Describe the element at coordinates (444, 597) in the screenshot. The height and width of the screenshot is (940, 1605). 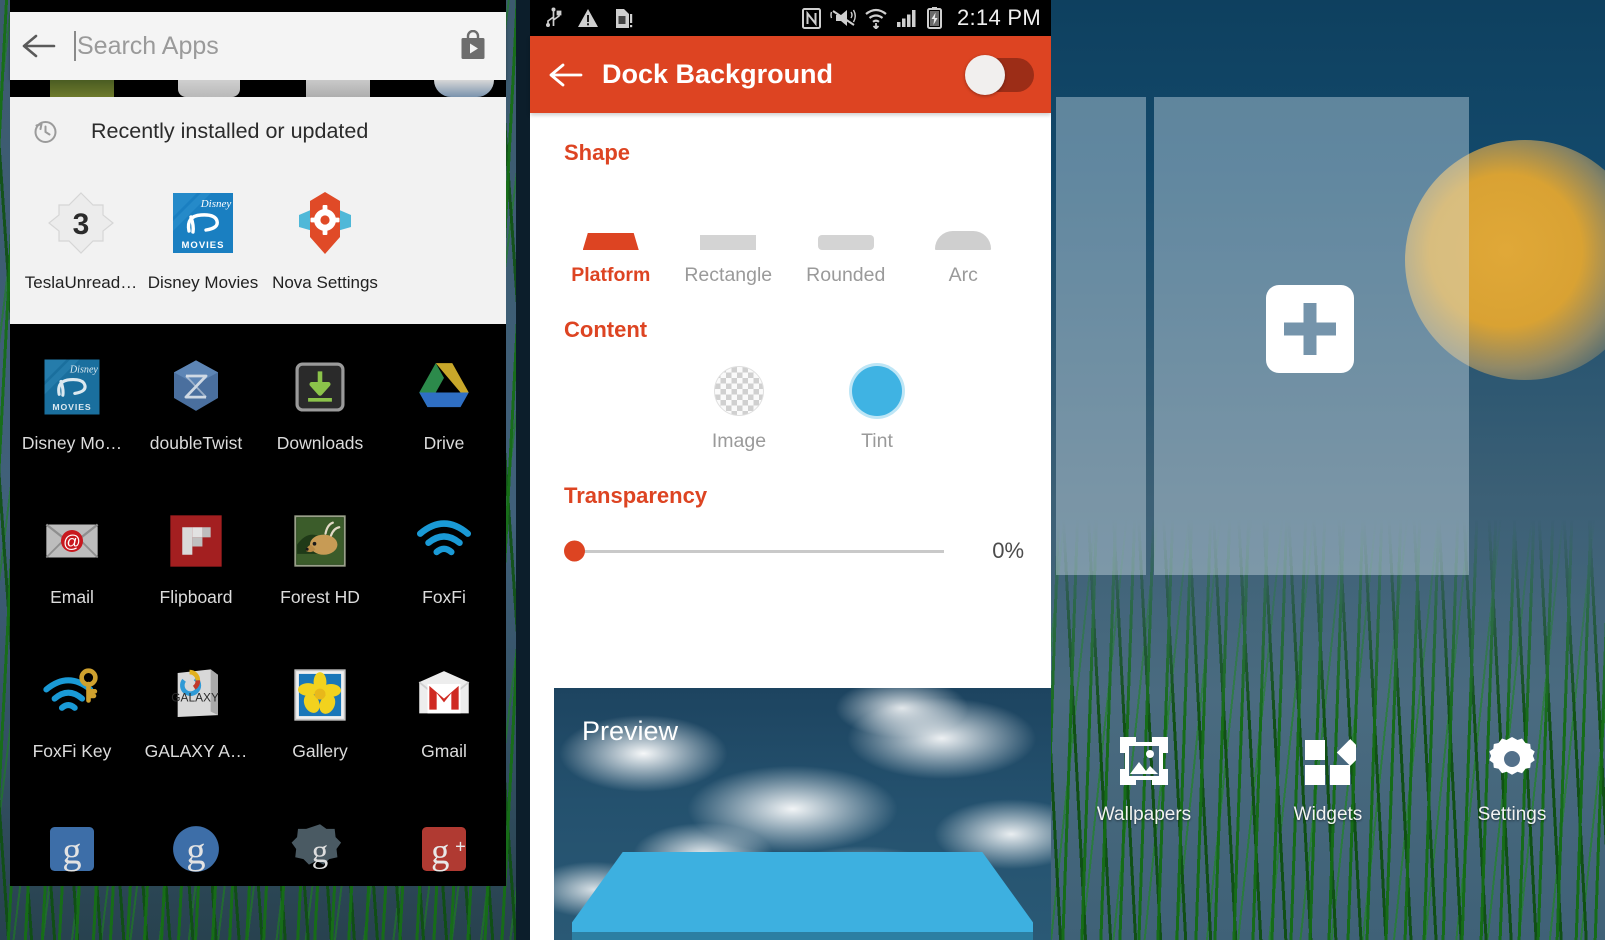
I see `app-label: FoxFi` at that location.